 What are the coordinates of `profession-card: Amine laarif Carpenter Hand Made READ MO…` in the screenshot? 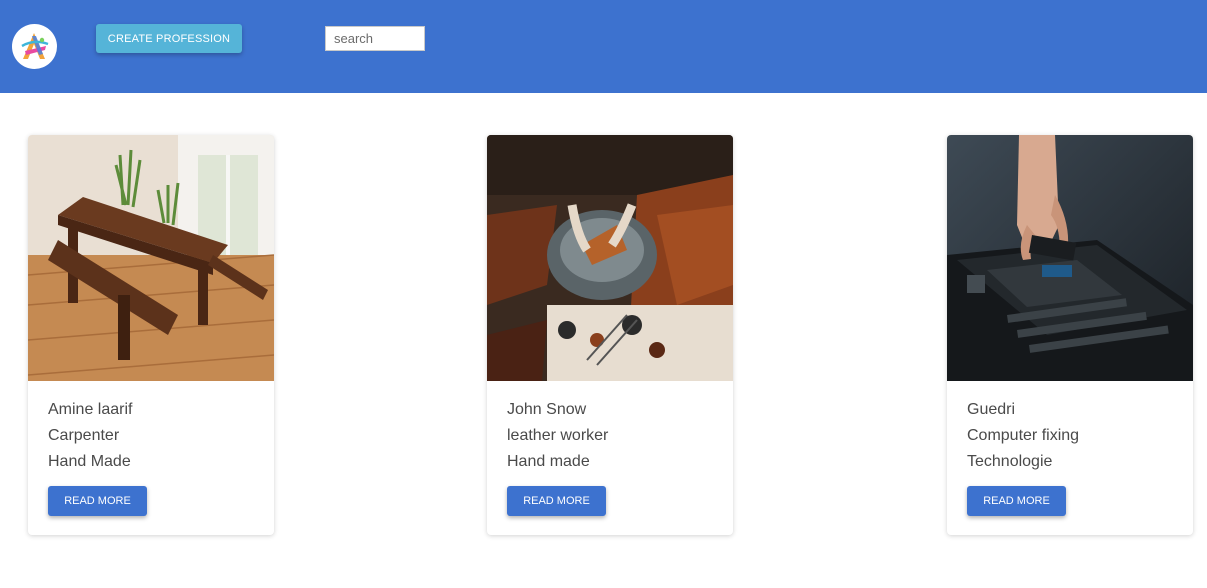 It's located at (151, 335).